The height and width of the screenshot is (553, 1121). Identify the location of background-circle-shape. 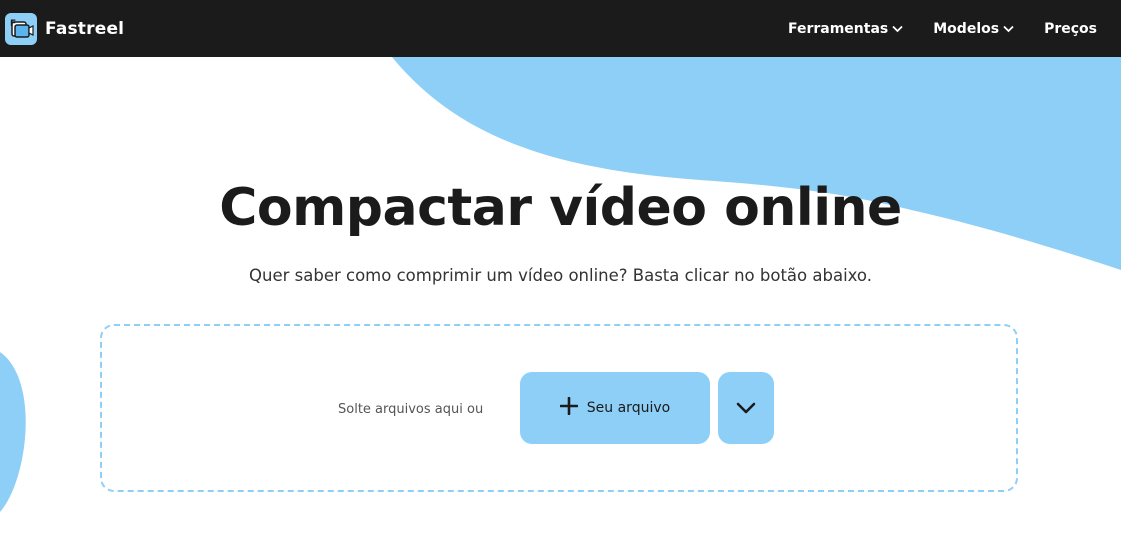
(13, 432).